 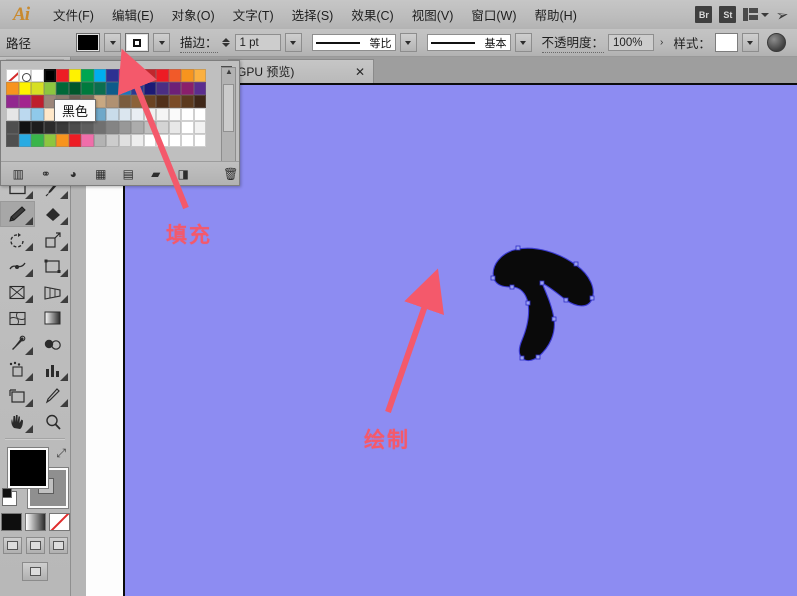 I want to click on blend-tool, so click(x=52, y=344).